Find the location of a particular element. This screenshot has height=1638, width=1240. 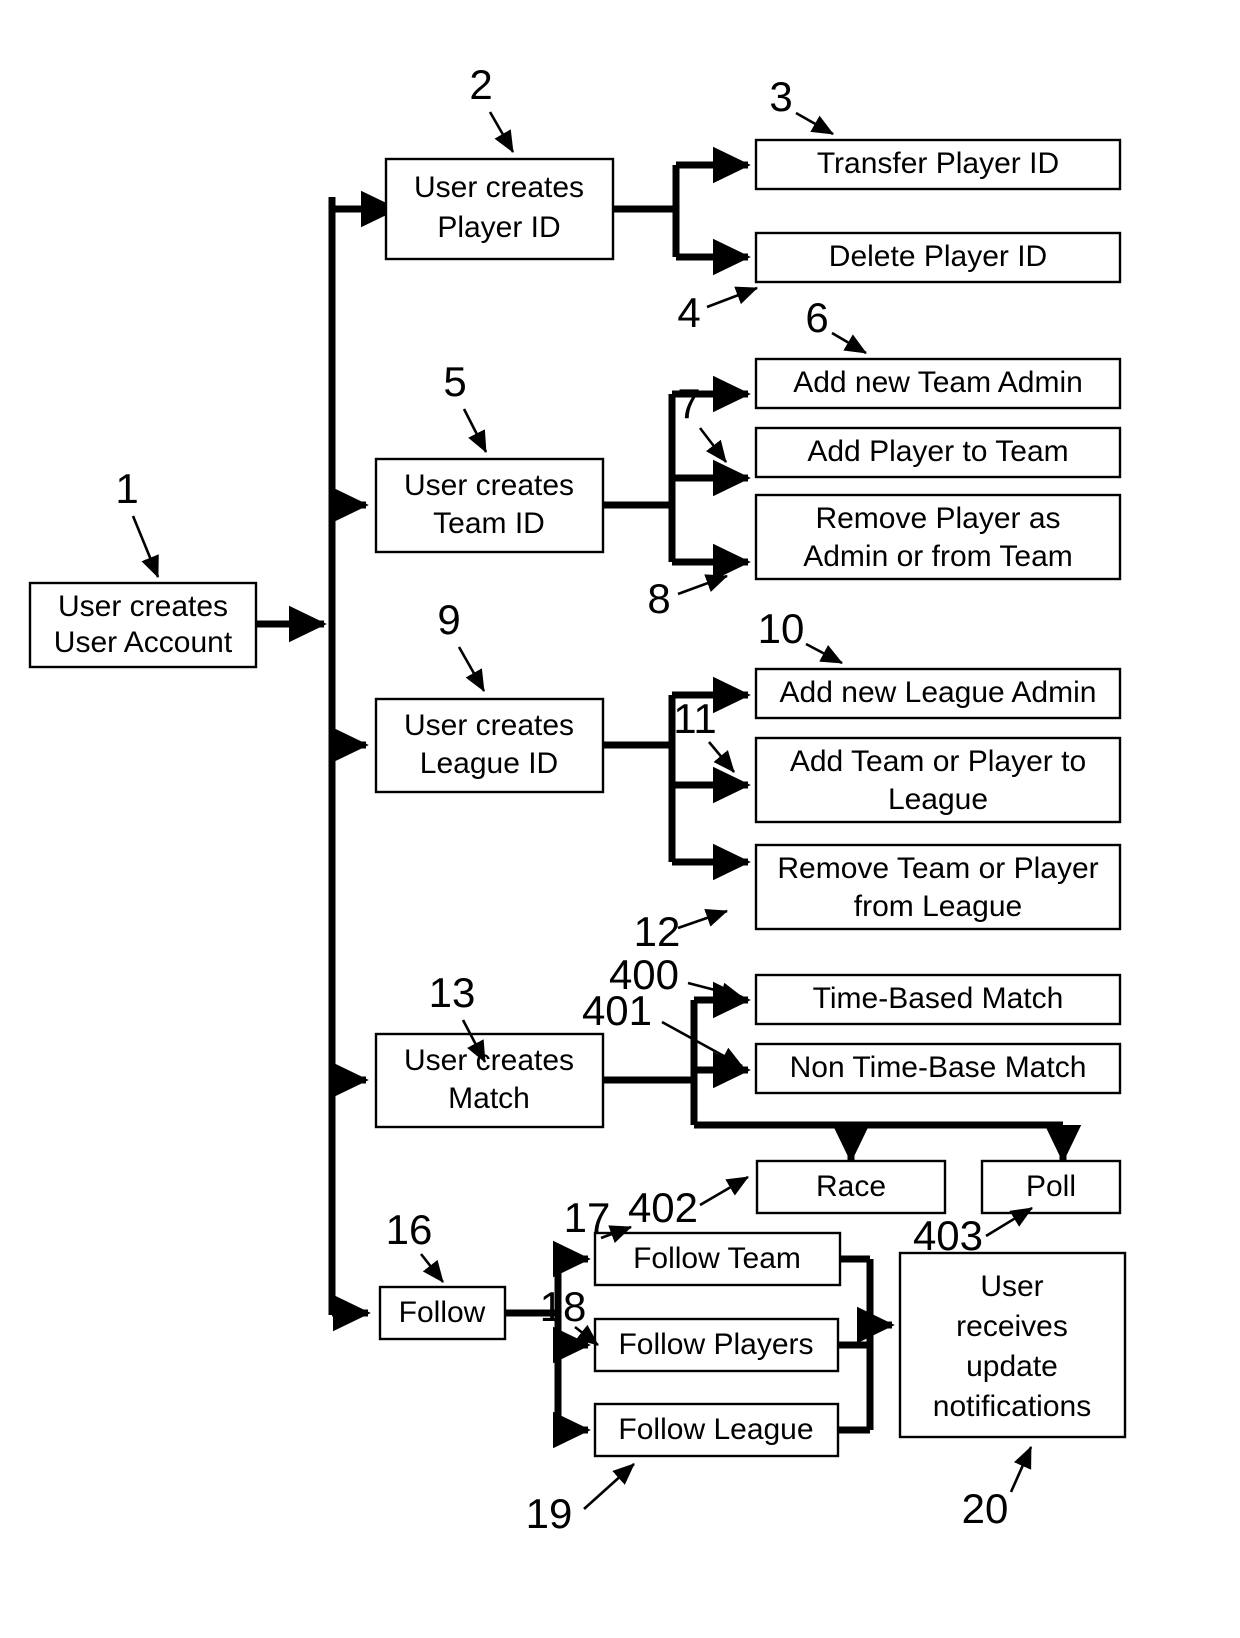

box-league-id: User creates League ID is located at coordinates (489, 745).